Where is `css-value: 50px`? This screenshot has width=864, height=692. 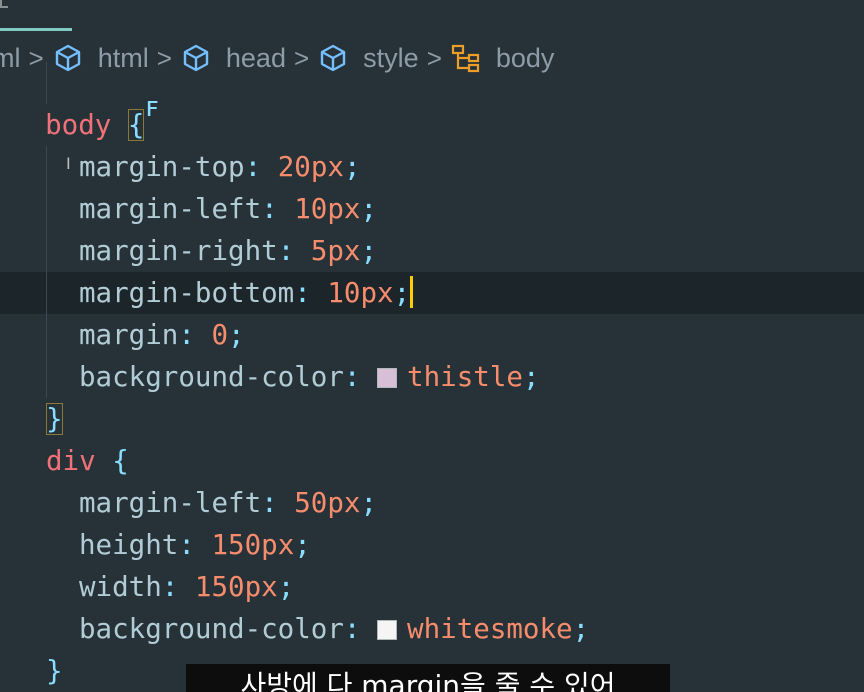
css-value: 50px is located at coordinates (327, 503).